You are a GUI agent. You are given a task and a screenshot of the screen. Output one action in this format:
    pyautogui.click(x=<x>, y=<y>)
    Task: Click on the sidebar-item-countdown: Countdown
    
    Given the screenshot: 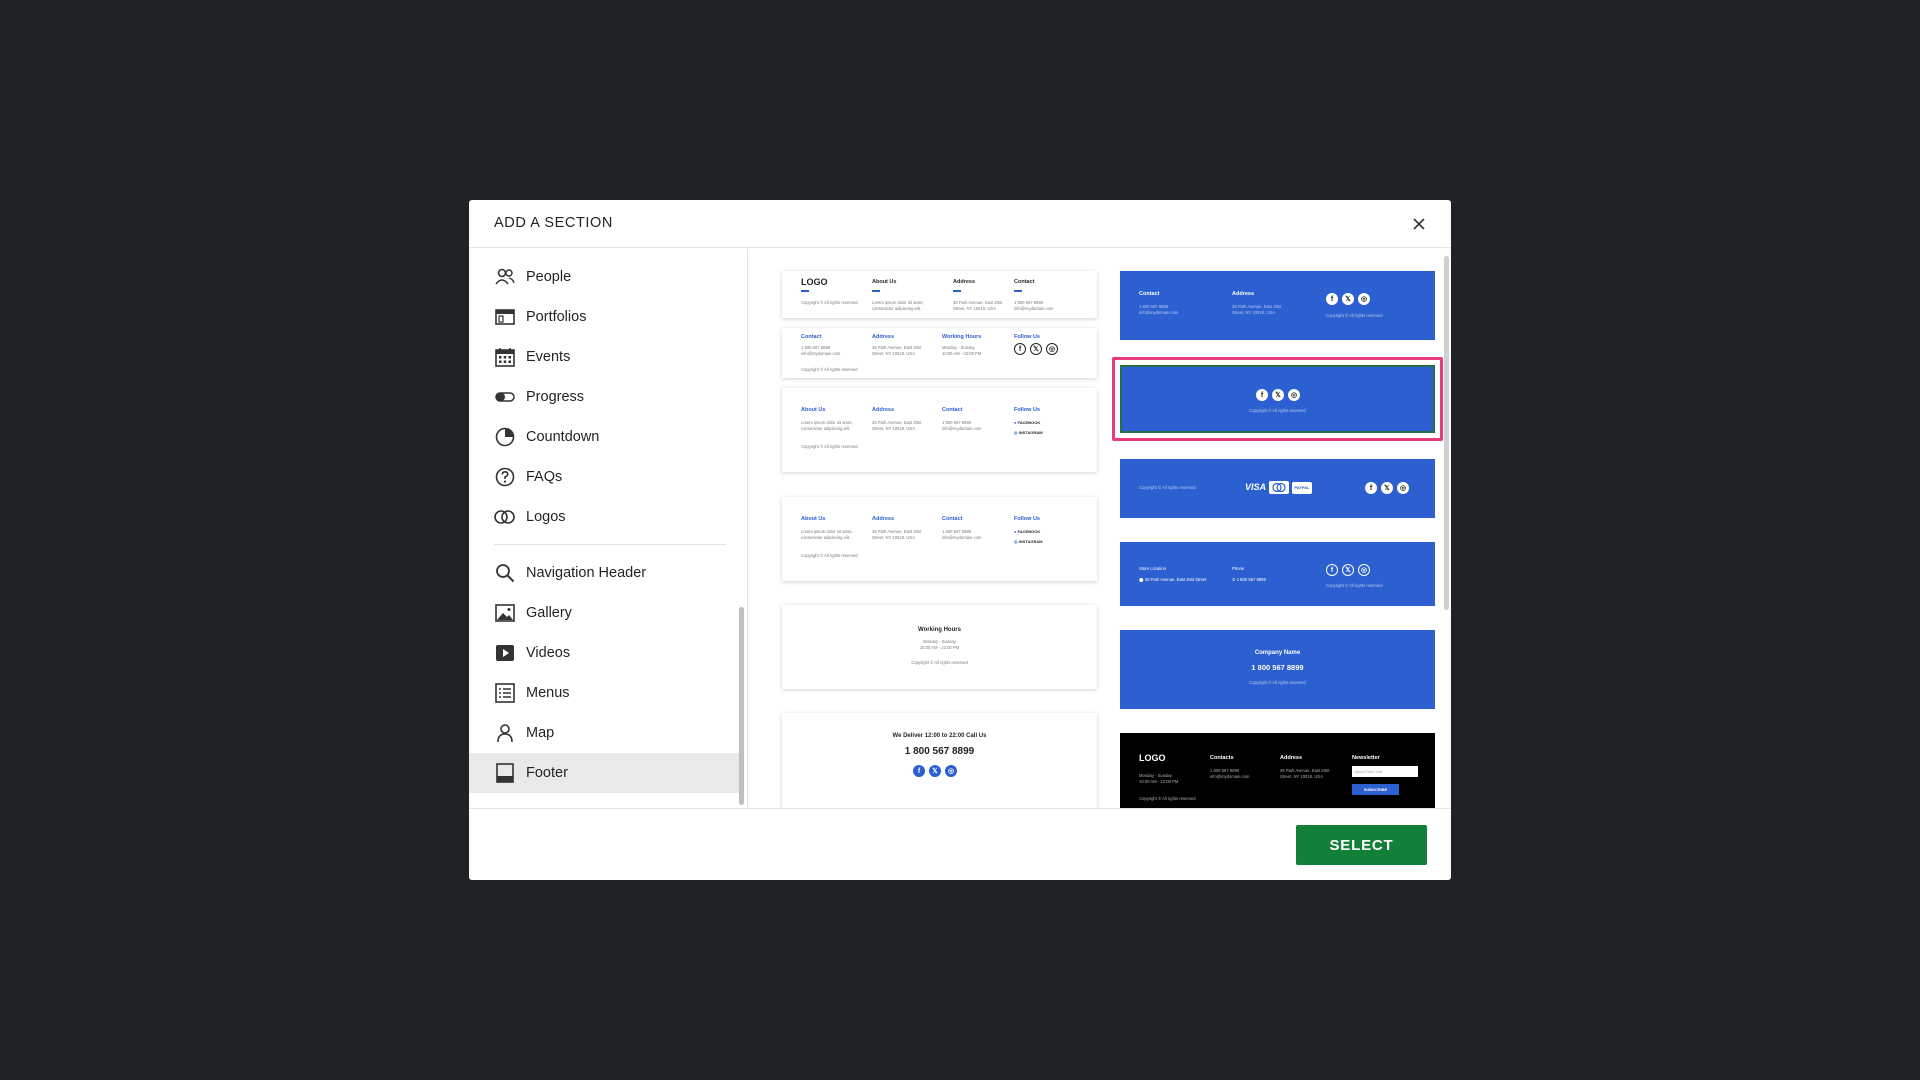 What is the action you would take?
    pyautogui.click(x=604, y=437)
    